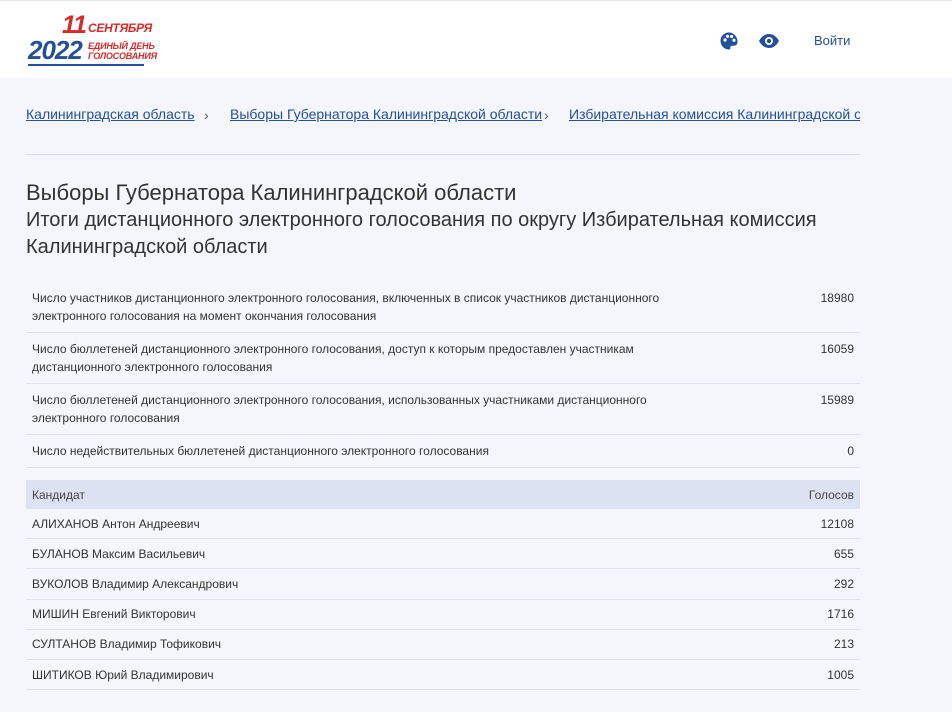 This screenshot has height=712, width=952. I want to click on stat-value: 16059, so click(837, 349).